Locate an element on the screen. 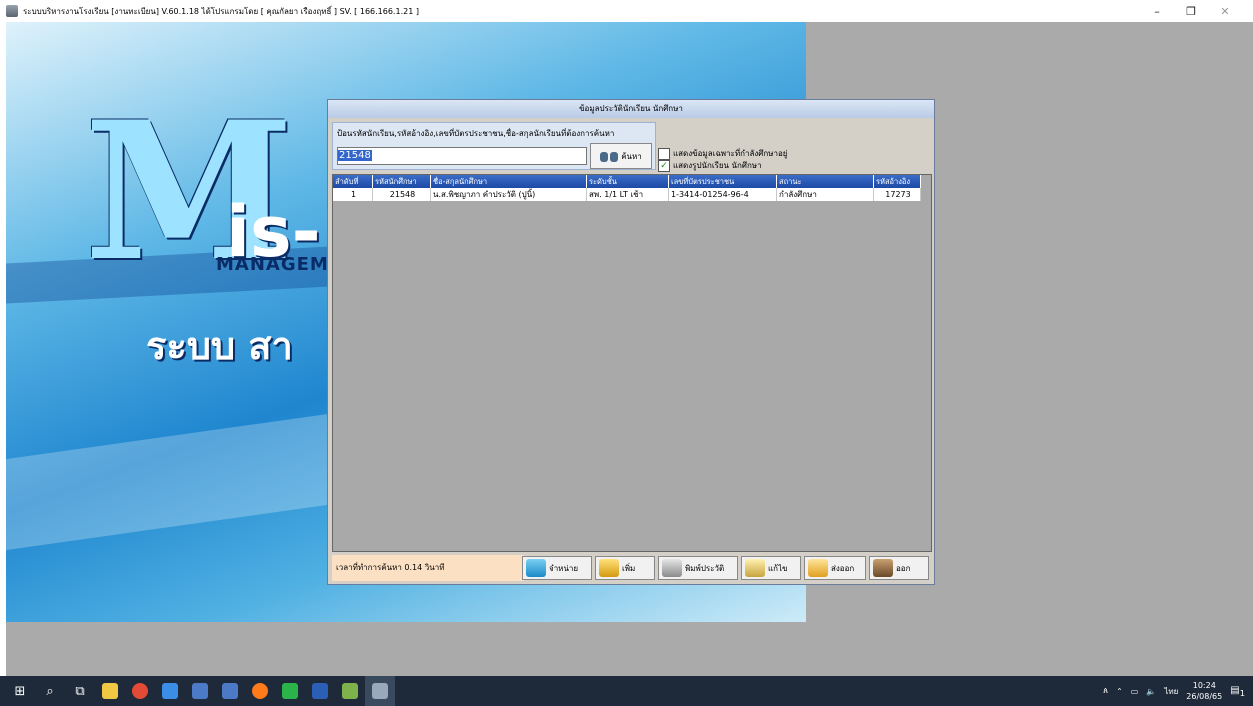  table-cell: กำลังศึกษา is located at coordinates (825, 194).